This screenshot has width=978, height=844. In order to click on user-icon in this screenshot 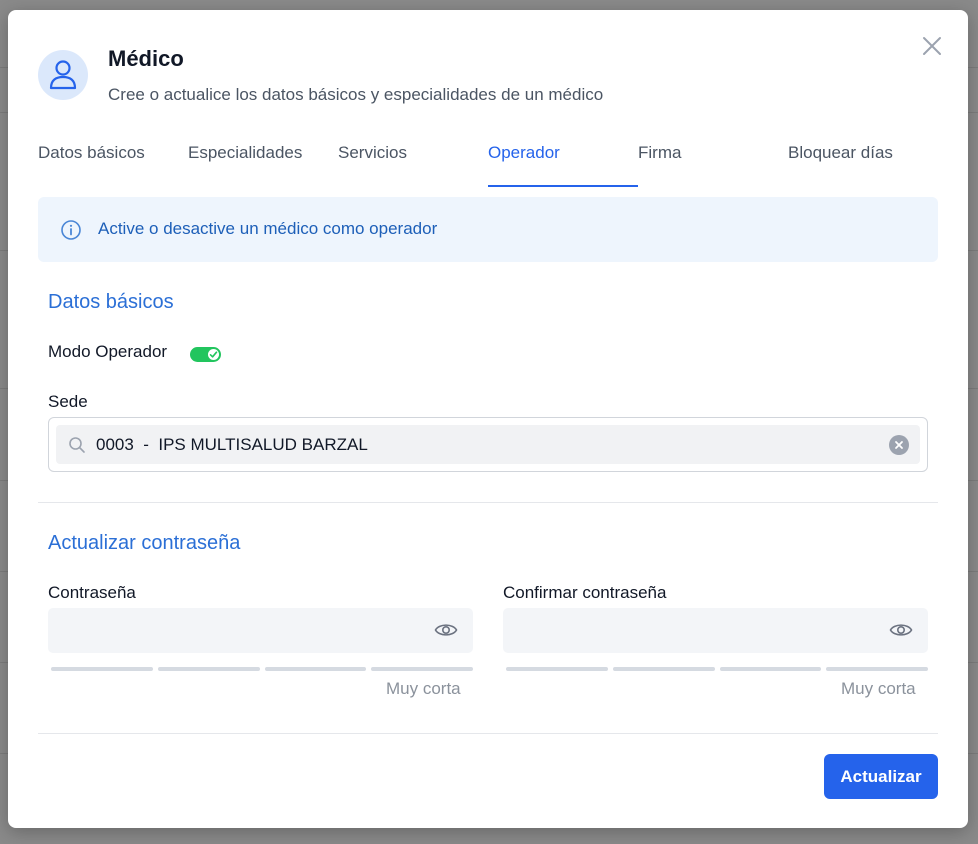, I will do `click(63, 75)`.